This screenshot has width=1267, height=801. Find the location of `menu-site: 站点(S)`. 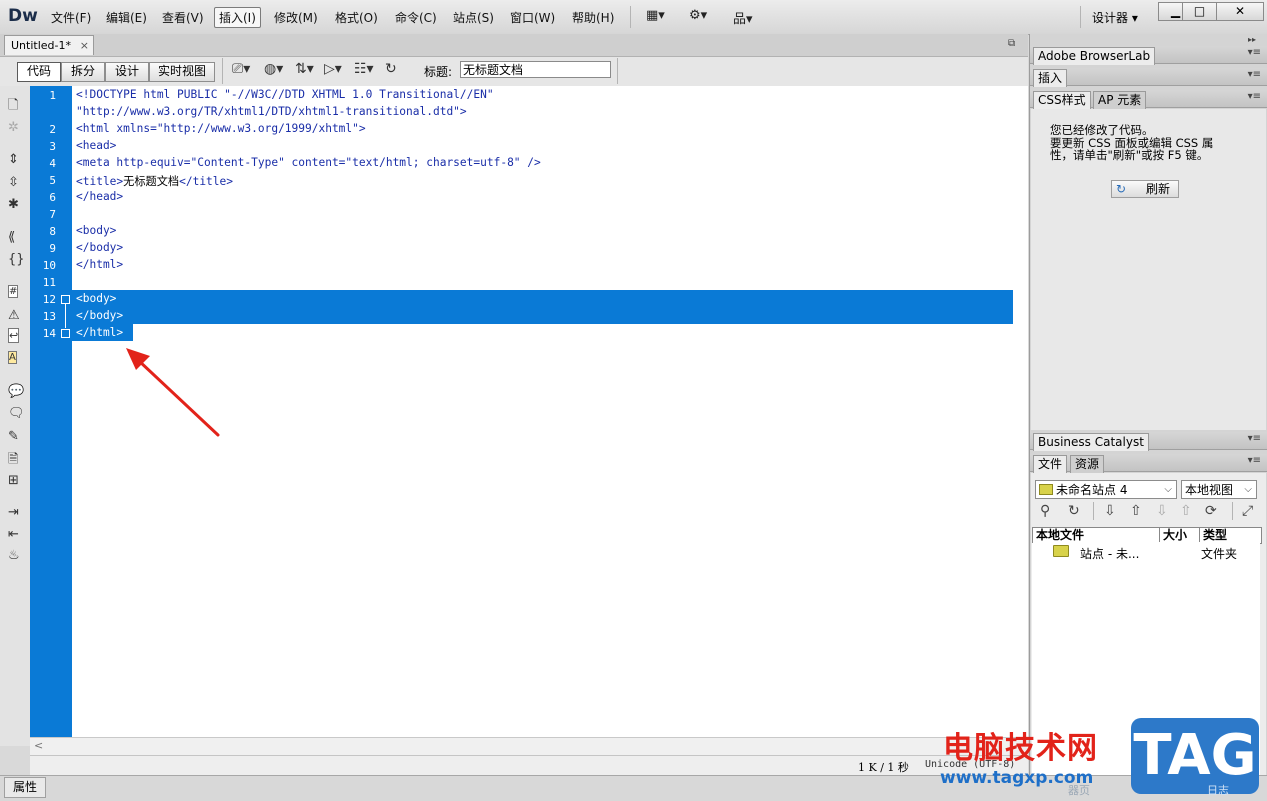

menu-site: 站点(S) is located at coordinates (473, 17).